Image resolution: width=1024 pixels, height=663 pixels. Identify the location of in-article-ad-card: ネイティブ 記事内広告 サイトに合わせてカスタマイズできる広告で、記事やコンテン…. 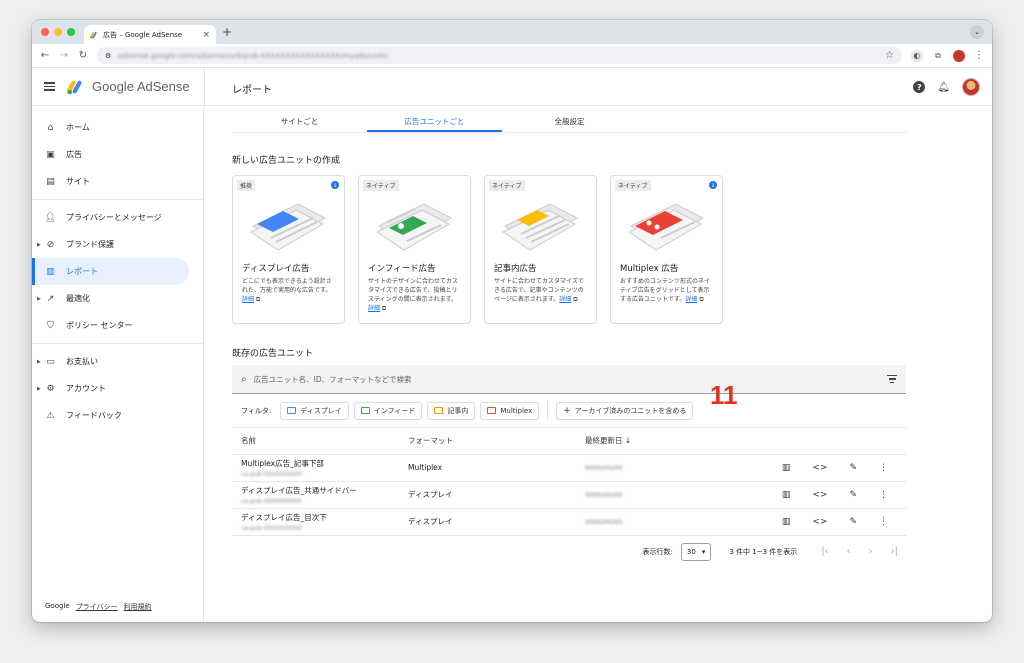
(540, 249).